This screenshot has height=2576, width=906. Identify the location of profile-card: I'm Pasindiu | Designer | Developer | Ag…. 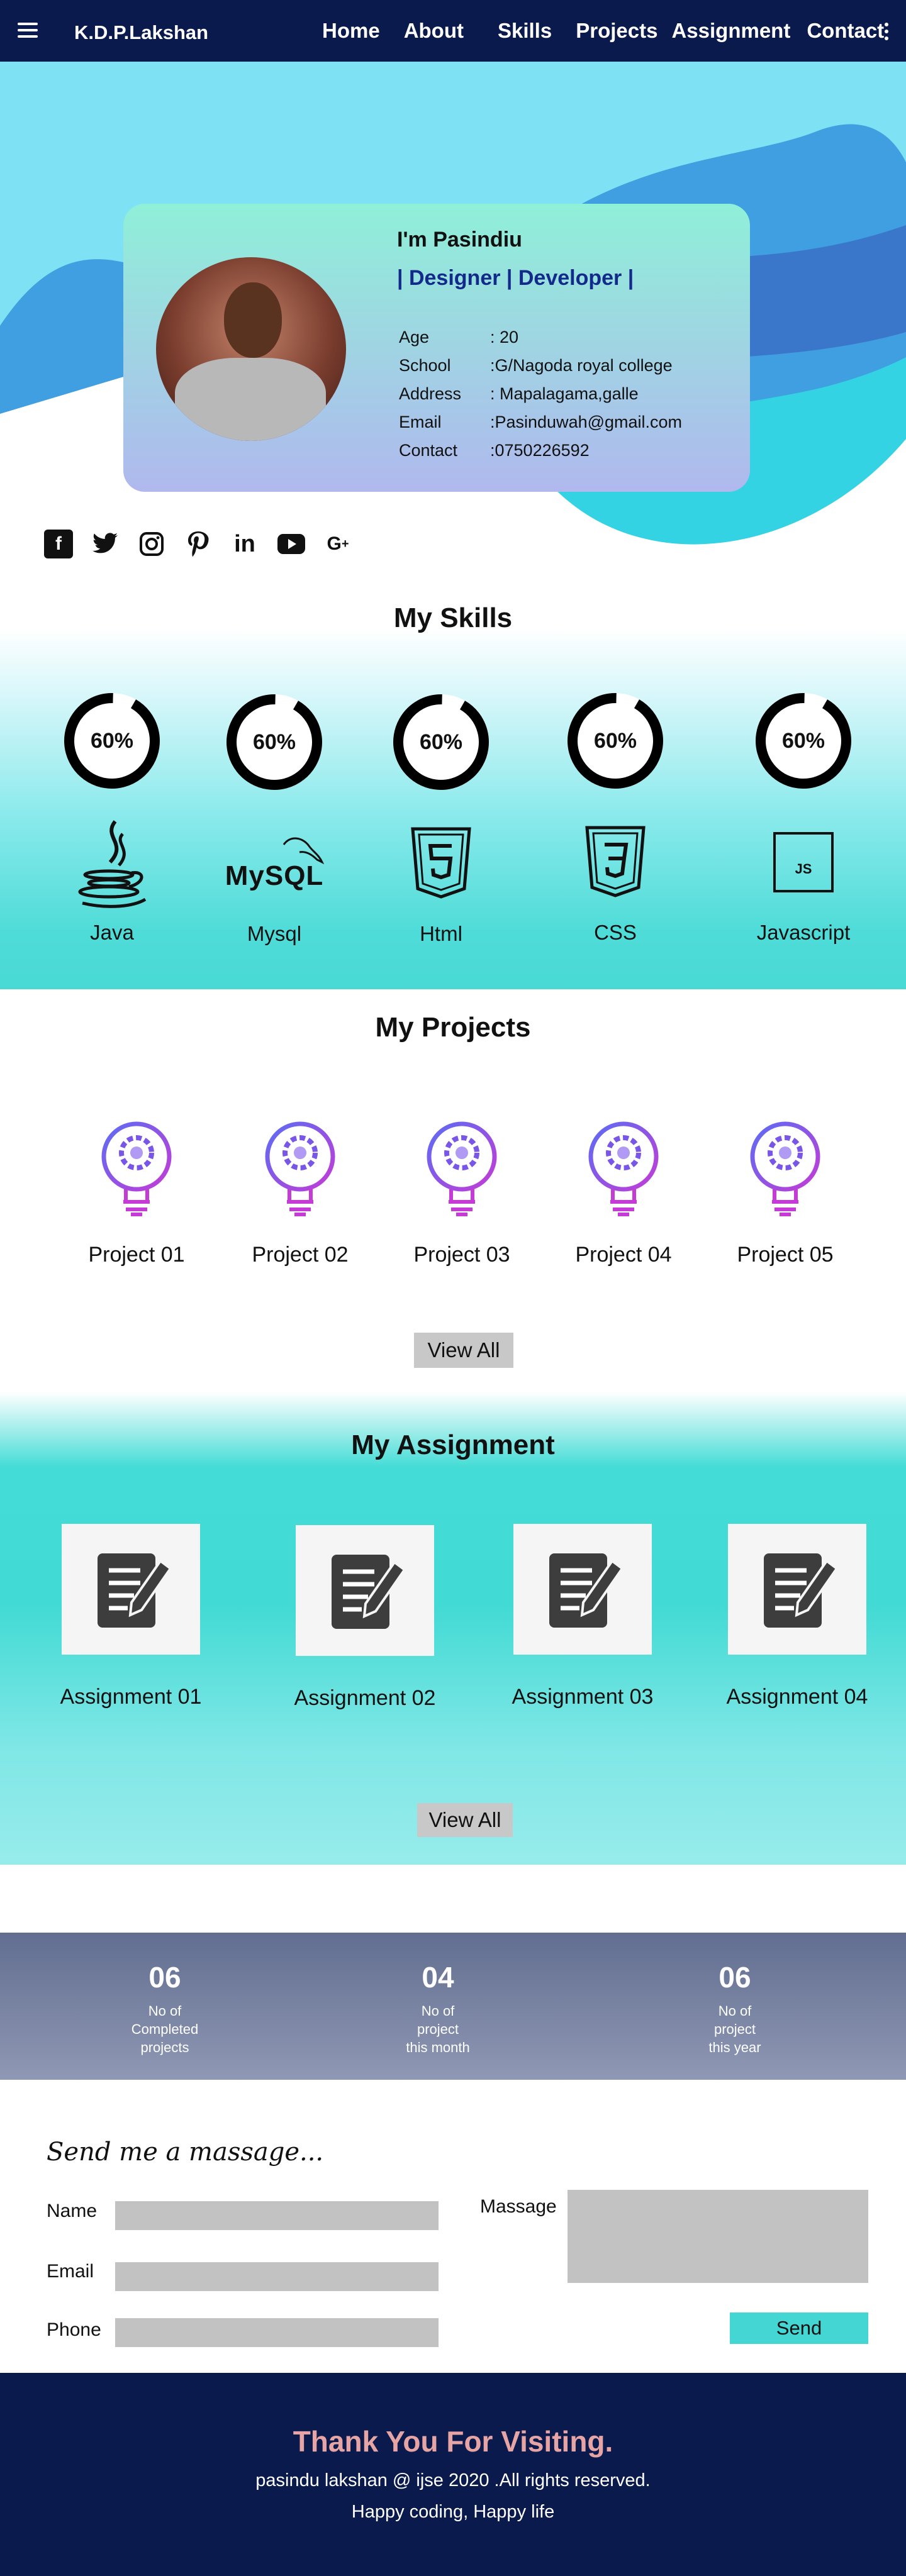
(436, 348).